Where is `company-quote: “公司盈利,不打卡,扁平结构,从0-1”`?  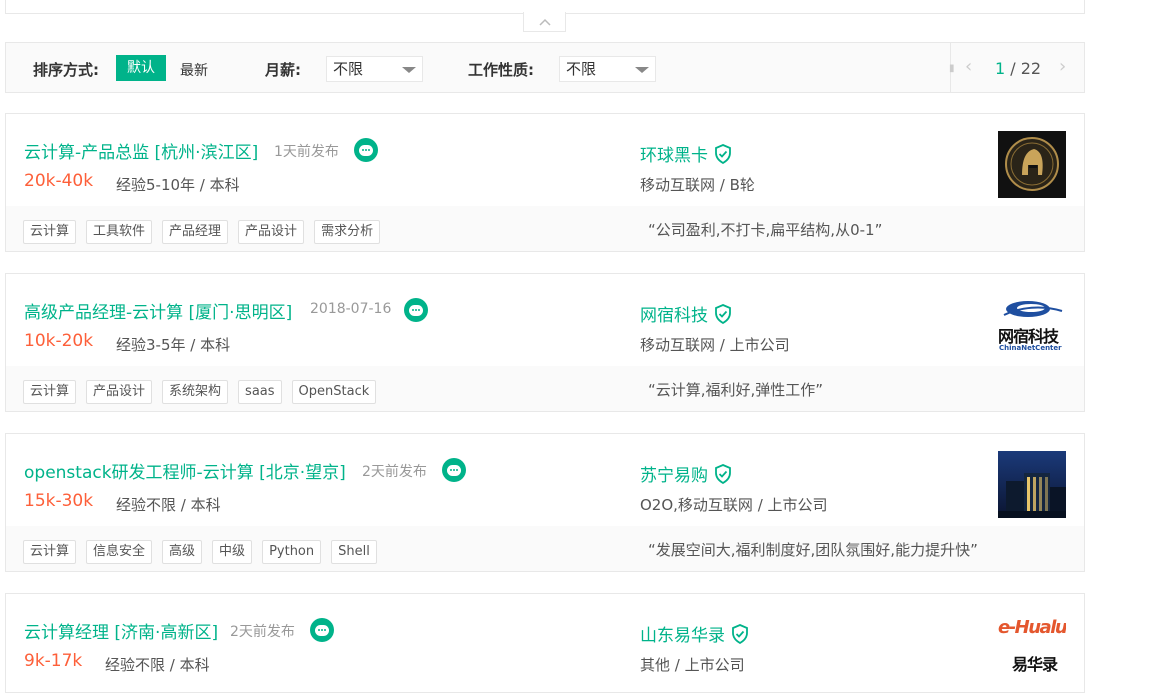
company-quote: “公司盈利,不打卡,扁平结构,从0-1” is located at coordinates (765, 230).